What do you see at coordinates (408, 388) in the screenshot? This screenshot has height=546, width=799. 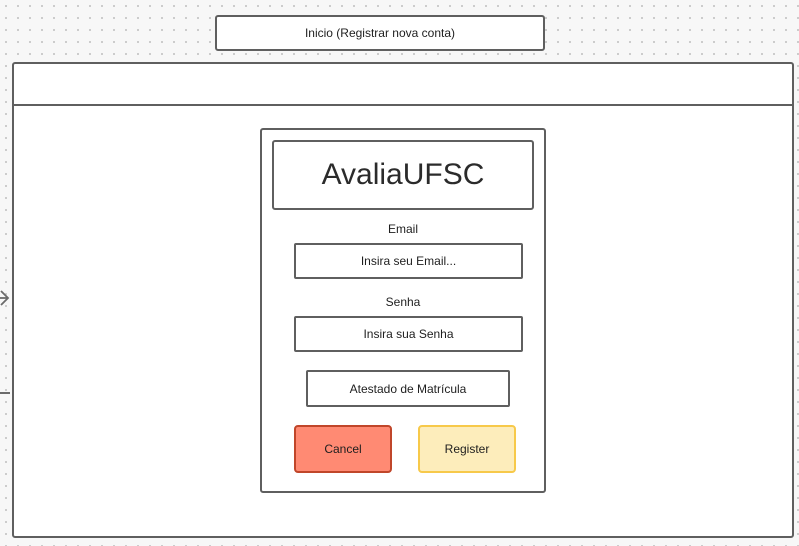 I see `attachment-upload-button: Atestado de Matrícula` at bounding box center [408, 388].